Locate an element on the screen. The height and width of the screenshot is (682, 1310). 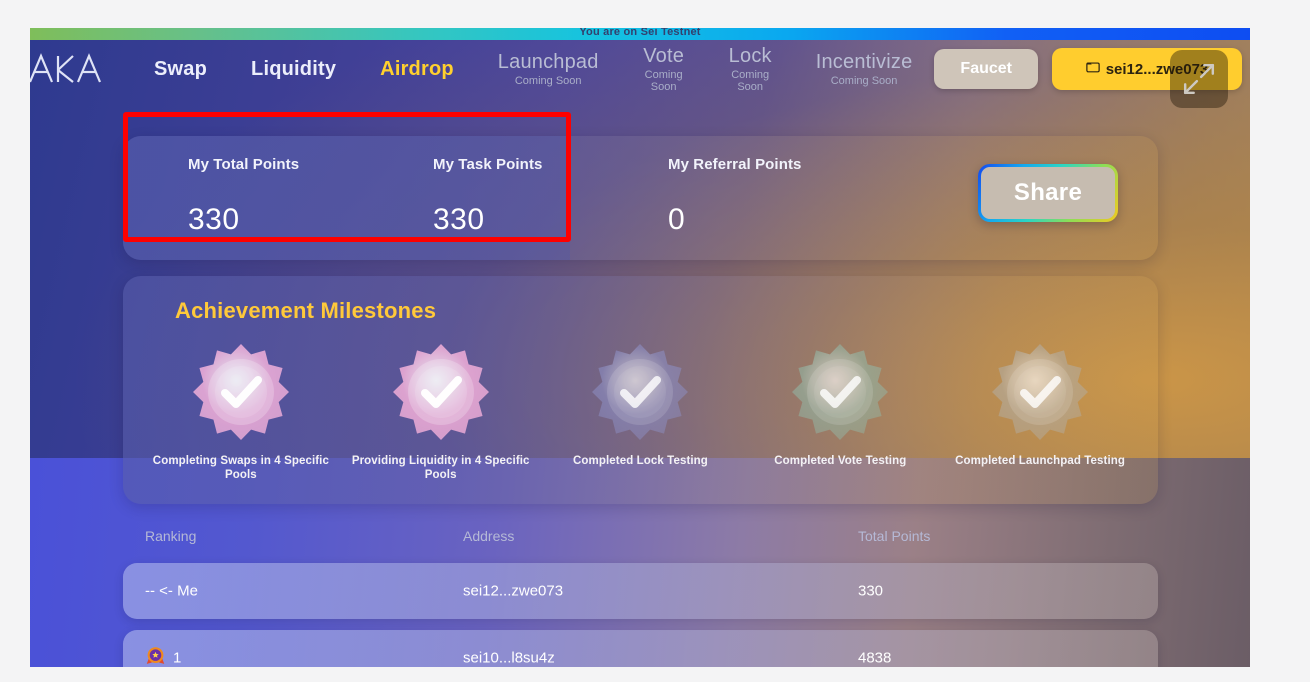
faucet-button: Faucet is located at coordinates (986, 69).